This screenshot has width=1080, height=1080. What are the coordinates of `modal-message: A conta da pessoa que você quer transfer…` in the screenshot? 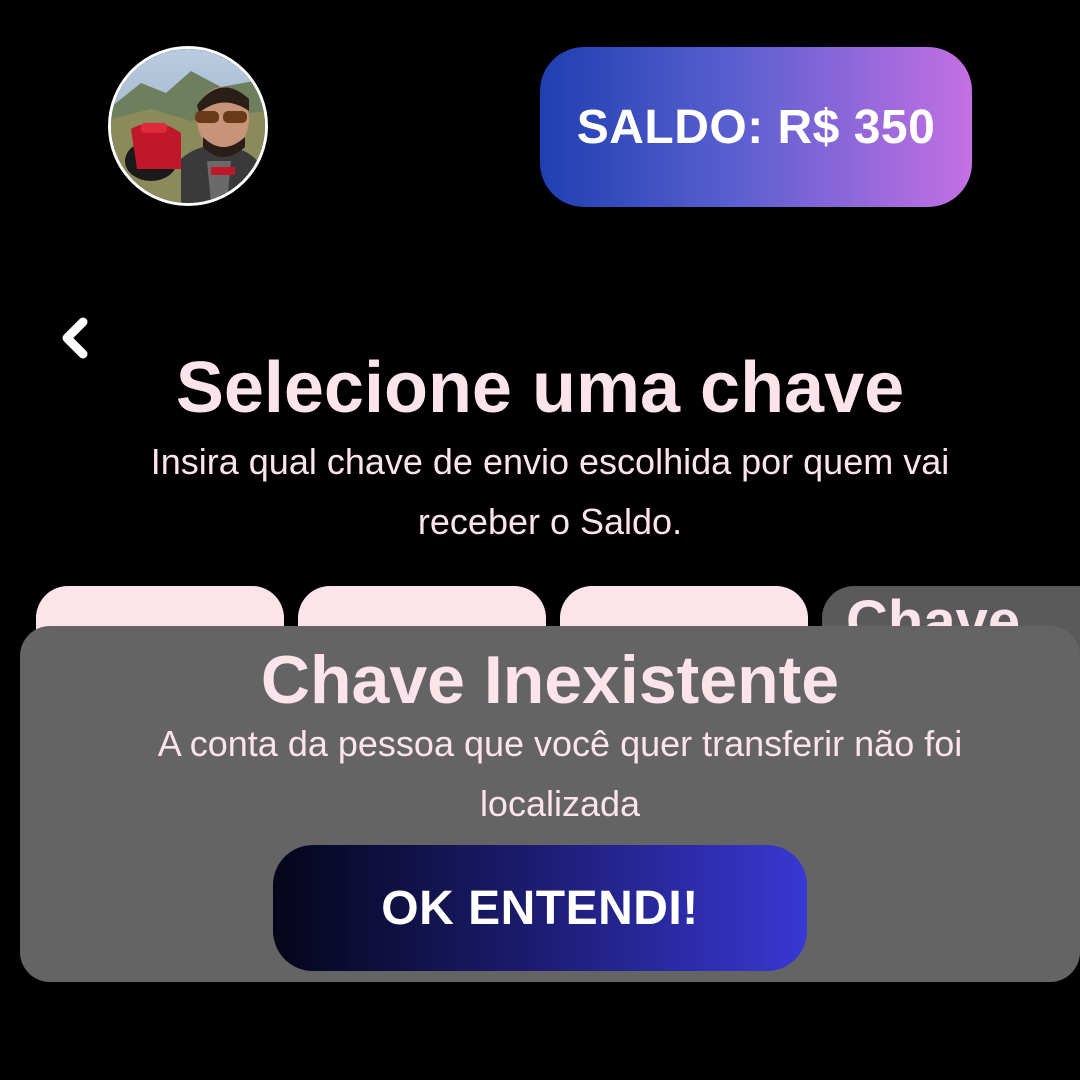 It's located at (560, 773).